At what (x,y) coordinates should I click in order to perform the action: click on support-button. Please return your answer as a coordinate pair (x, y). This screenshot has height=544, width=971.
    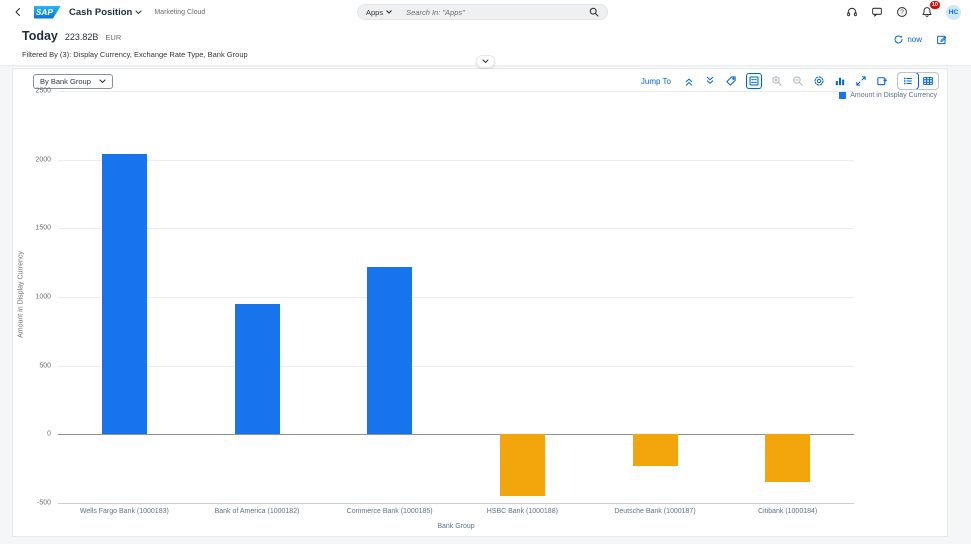
    Looking at the image, I should click on (852, 12).